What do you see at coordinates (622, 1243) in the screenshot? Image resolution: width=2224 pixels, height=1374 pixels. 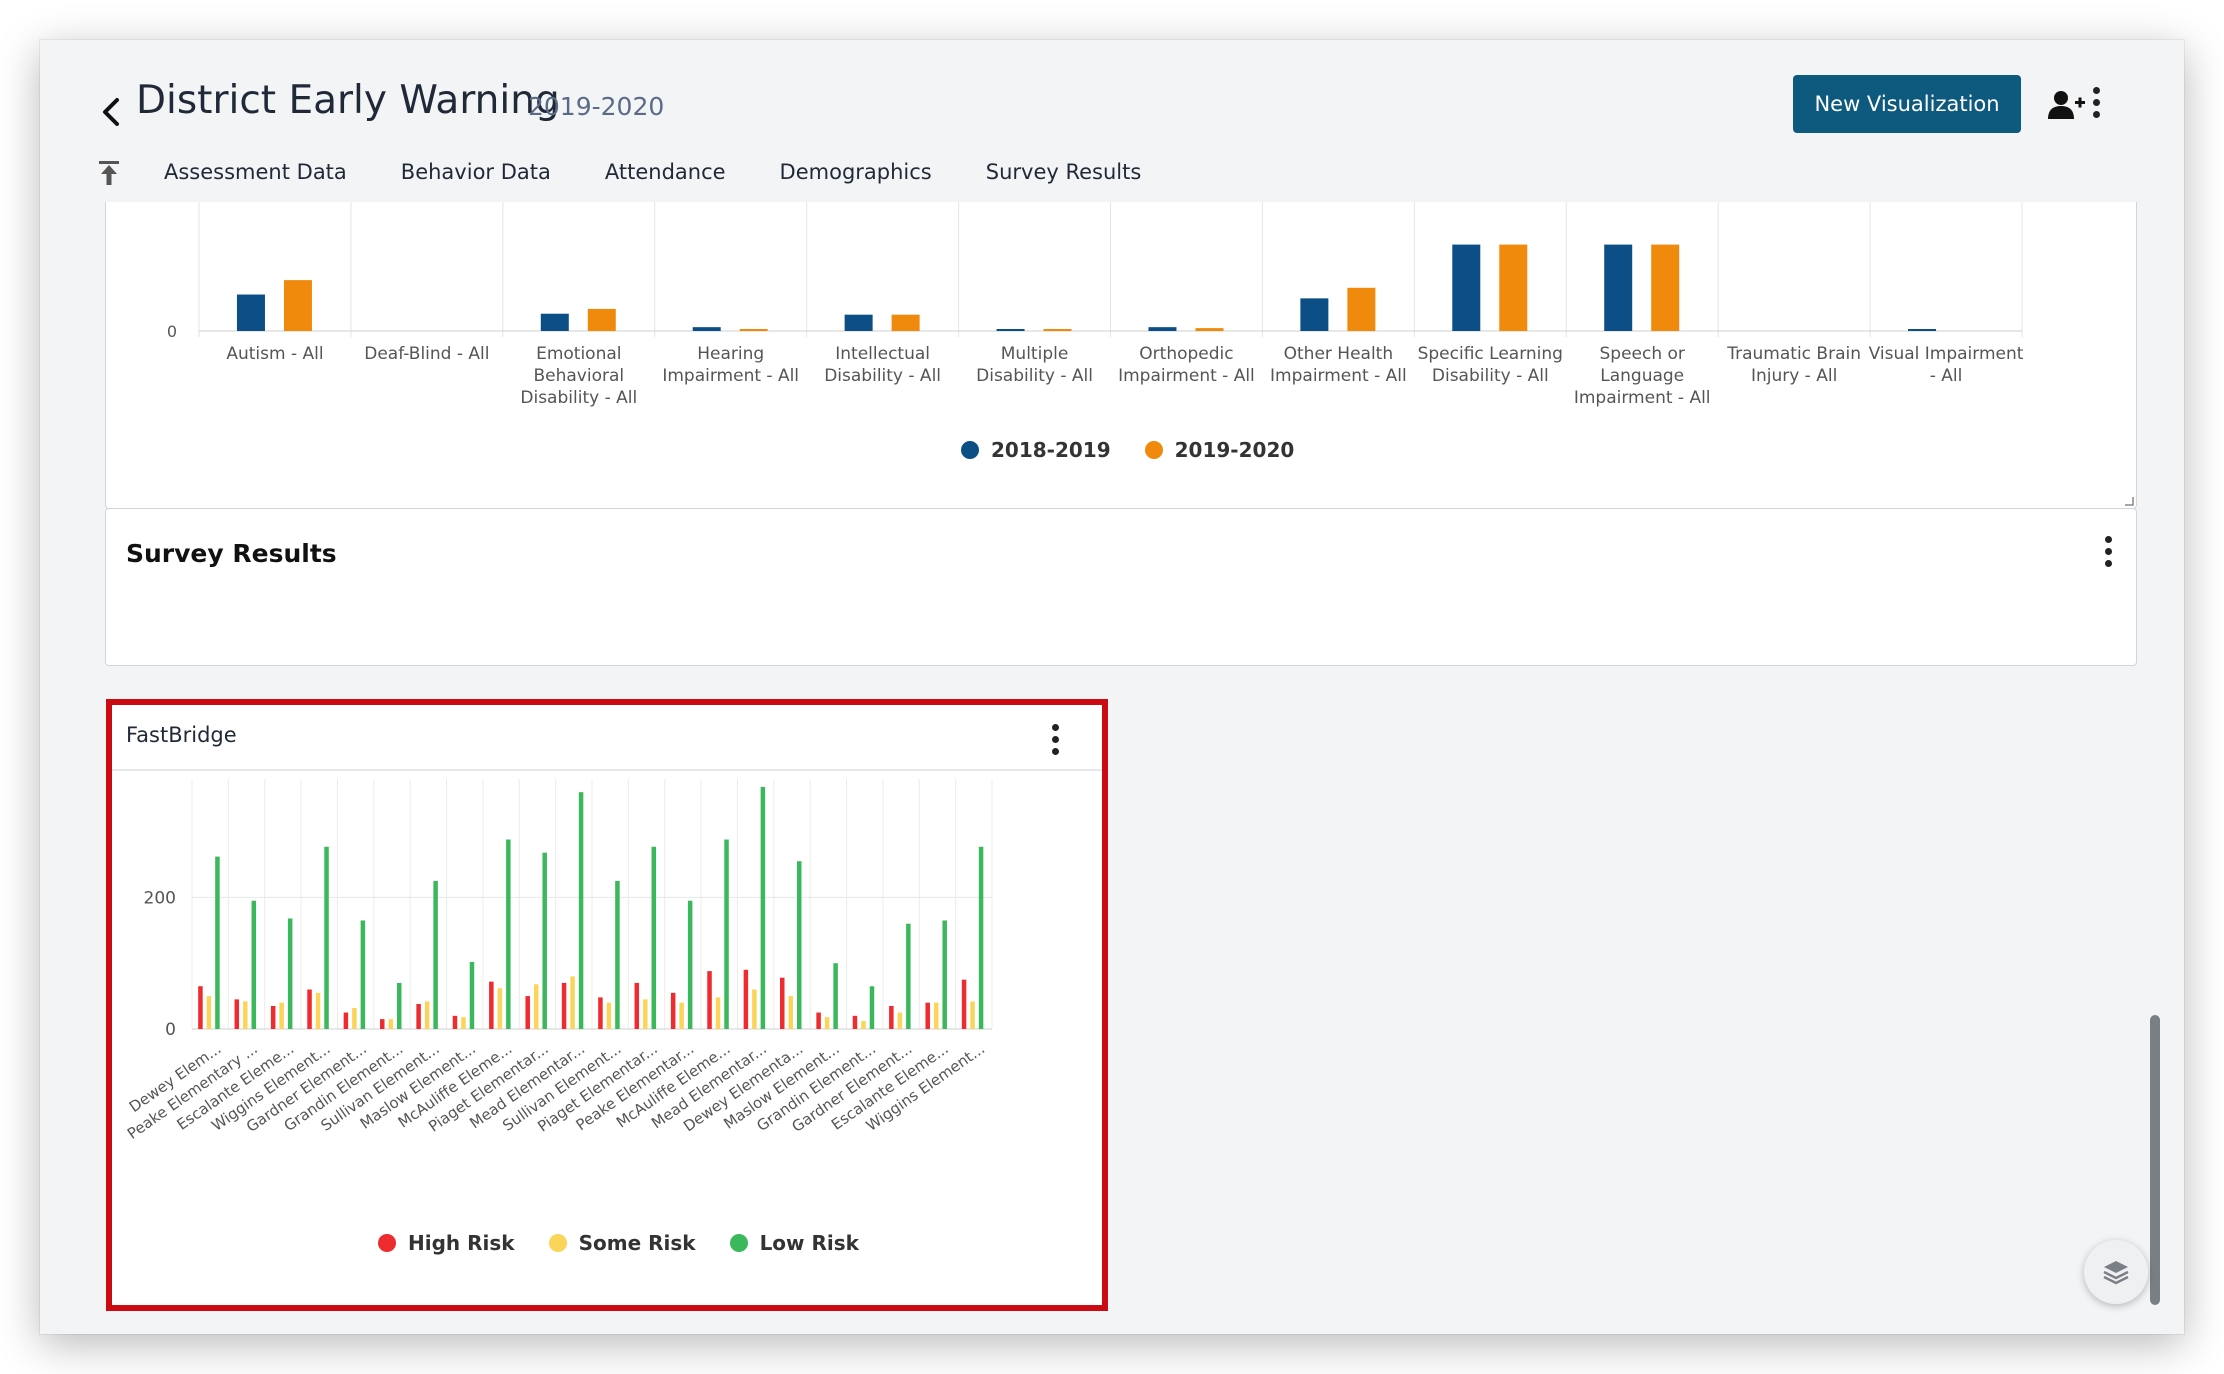 I see `legend-item-some-risk: Some Risk` at bounding box center [622, 1243].